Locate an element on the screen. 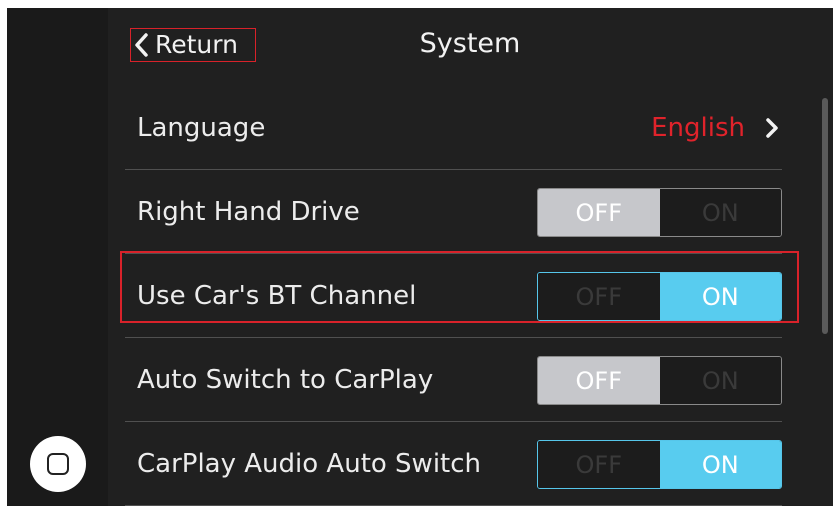  chevron-right-icon is located at coordinates (772, 128).